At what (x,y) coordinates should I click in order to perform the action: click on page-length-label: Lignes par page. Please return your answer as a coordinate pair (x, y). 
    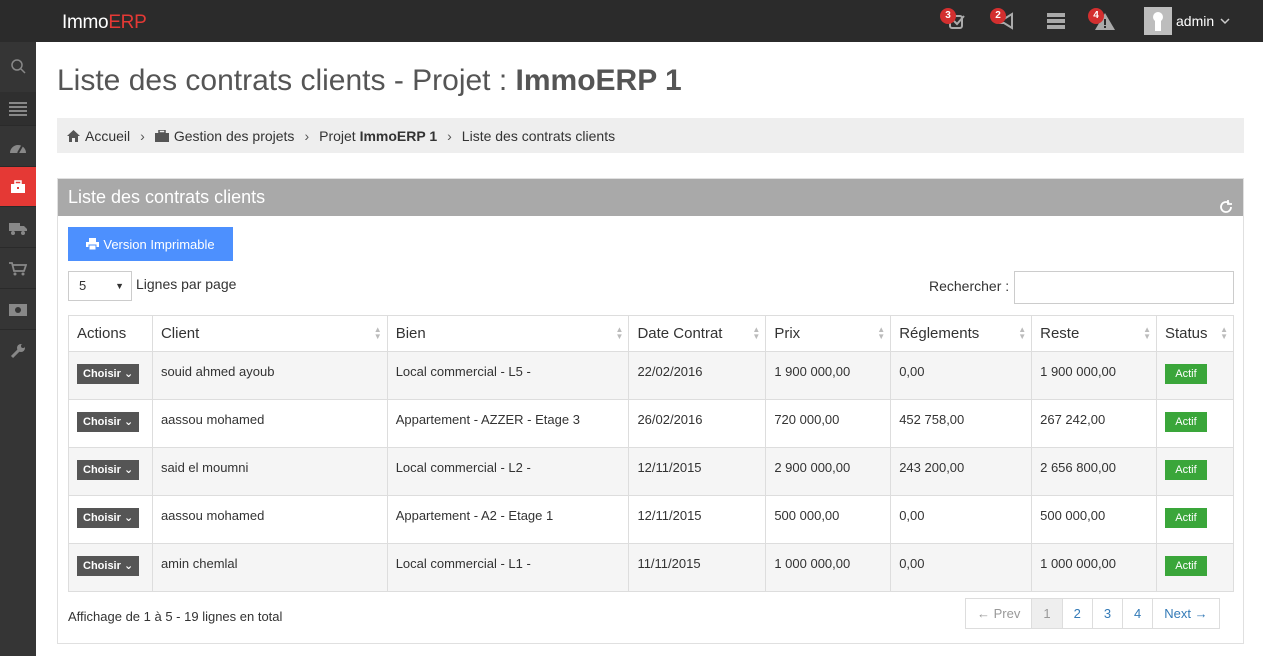
    Looking at the image, I should click on (186, 284).